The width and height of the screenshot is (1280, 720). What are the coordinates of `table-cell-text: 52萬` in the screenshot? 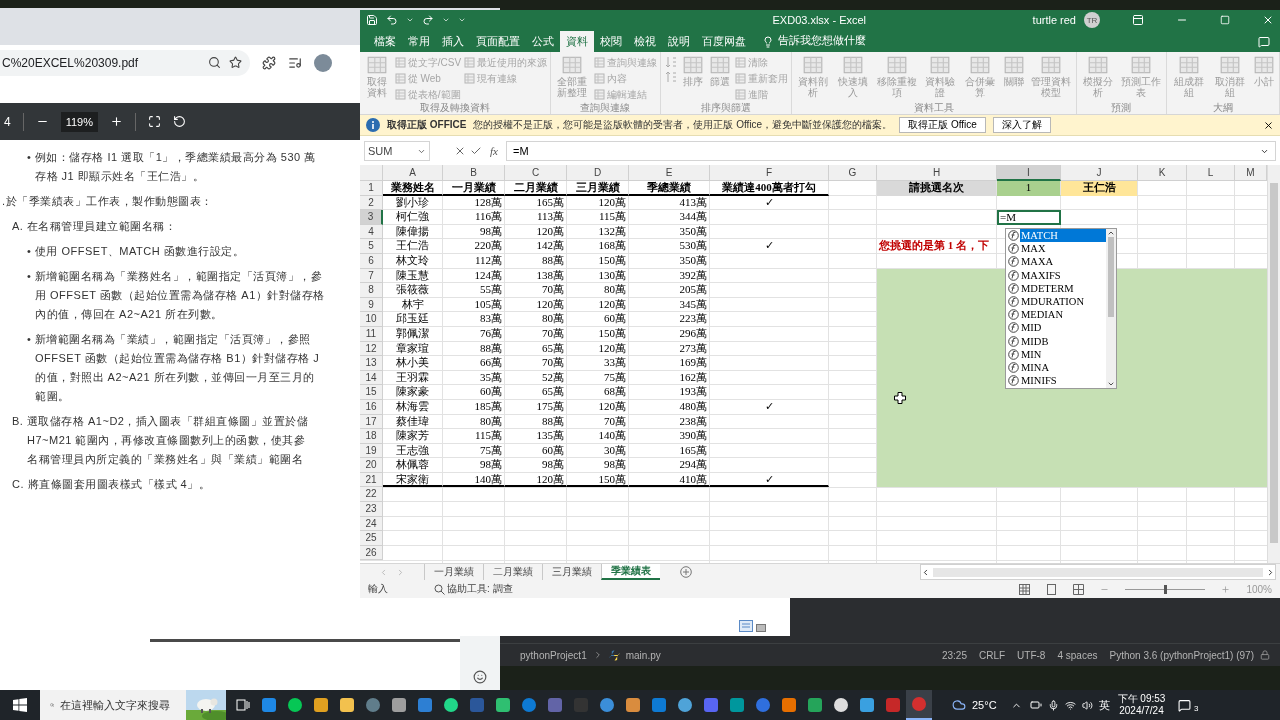 It's located at (553, 377).